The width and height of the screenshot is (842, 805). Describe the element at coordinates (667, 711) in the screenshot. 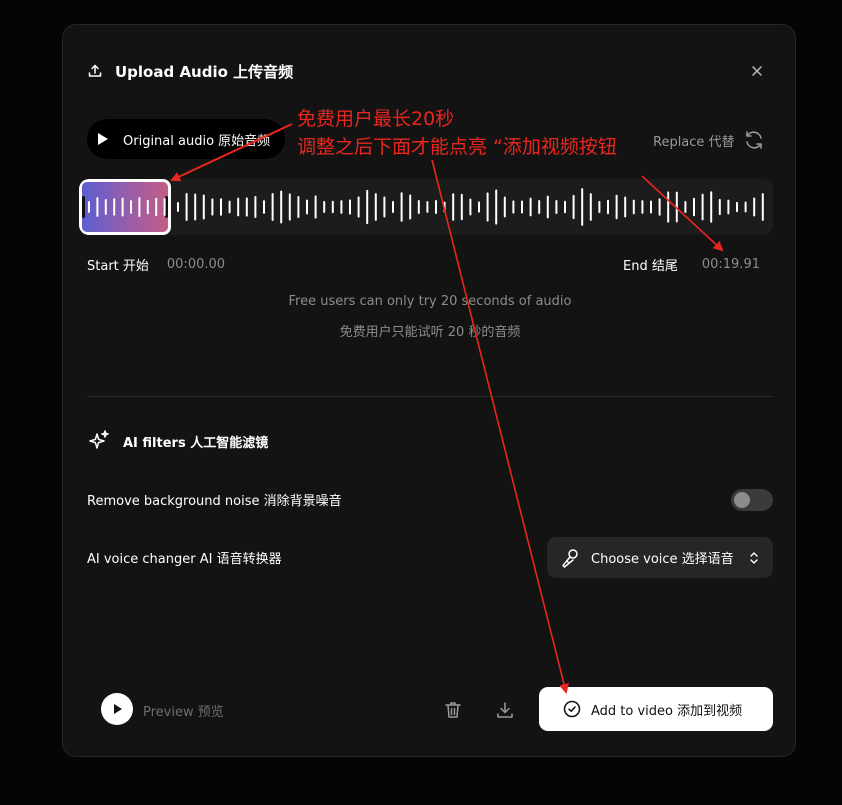

I see `add-to-video-label: Add to video 添加到视频` at that location.